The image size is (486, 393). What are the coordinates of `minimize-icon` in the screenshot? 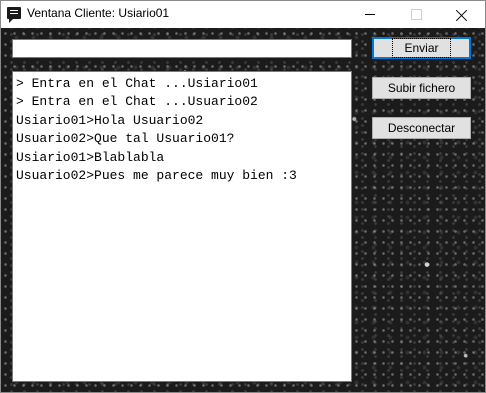 It's located at (370, 14).